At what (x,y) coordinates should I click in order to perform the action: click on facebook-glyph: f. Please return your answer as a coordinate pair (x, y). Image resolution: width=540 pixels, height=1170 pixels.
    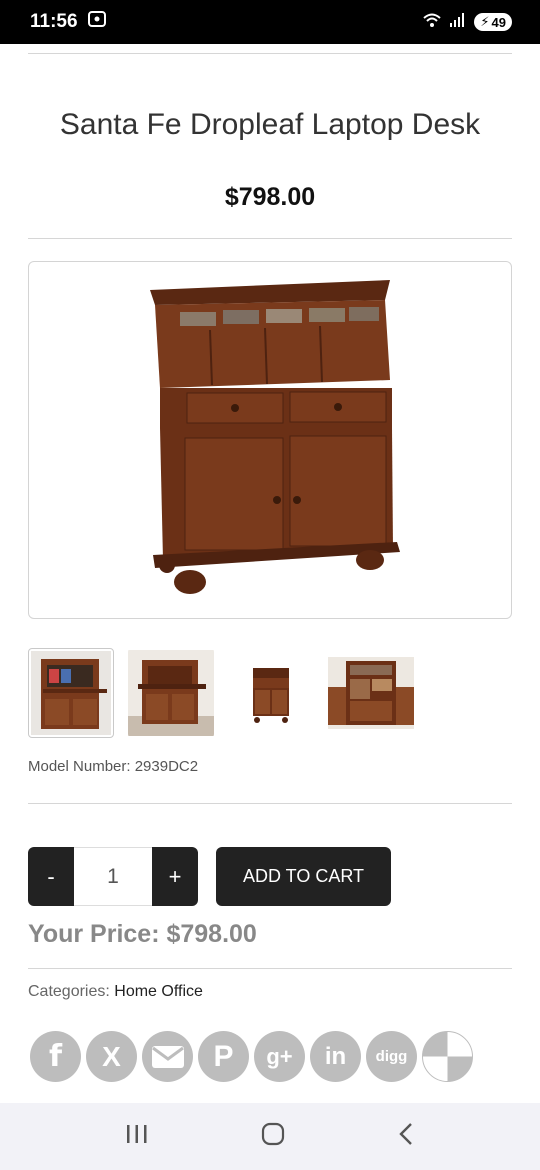
    Looking at the image, I should click on (55, 1056).